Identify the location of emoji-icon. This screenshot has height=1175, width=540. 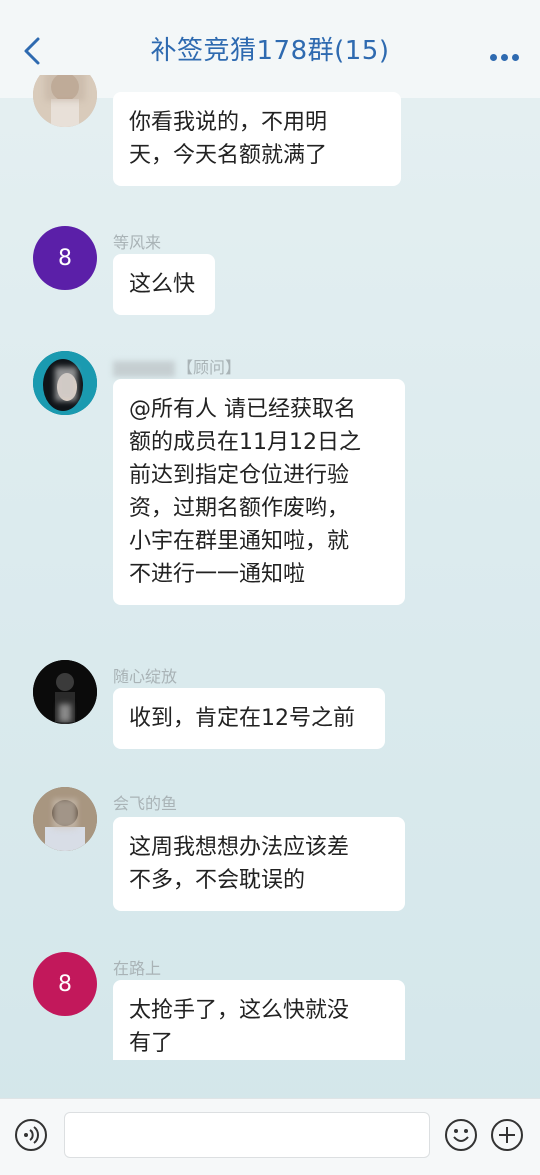
(461, 1135).